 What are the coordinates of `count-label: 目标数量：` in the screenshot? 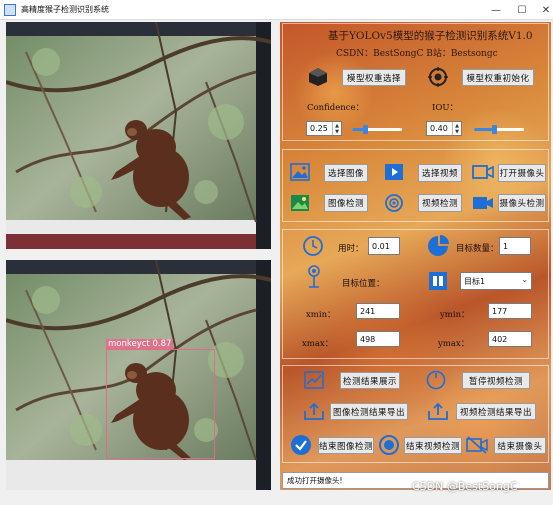 It's located at (477, 249).